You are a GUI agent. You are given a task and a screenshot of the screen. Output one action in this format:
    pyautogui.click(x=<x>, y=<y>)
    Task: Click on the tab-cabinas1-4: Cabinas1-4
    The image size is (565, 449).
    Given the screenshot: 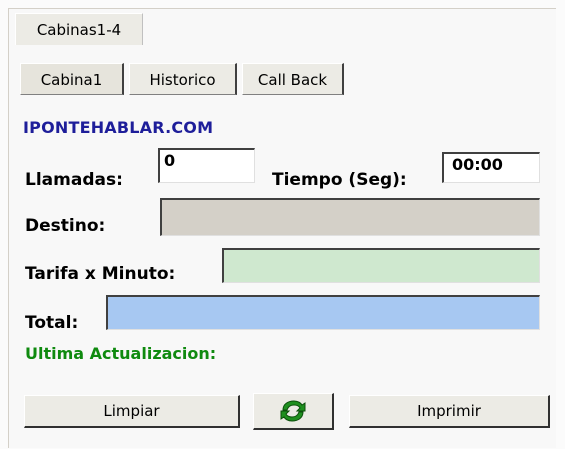 What is the action you would take?
    pyautogui.click(x=79, y=29)
    